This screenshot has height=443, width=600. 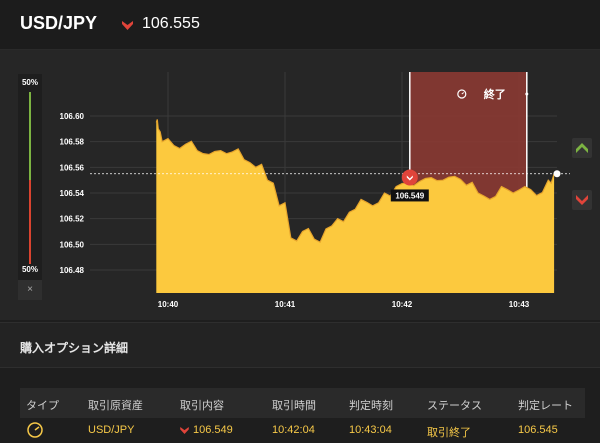 What do you see at coordinates (409, 195) in the screenshot?
I see `entry-label: 106.549` at bounding box center [409, 195].